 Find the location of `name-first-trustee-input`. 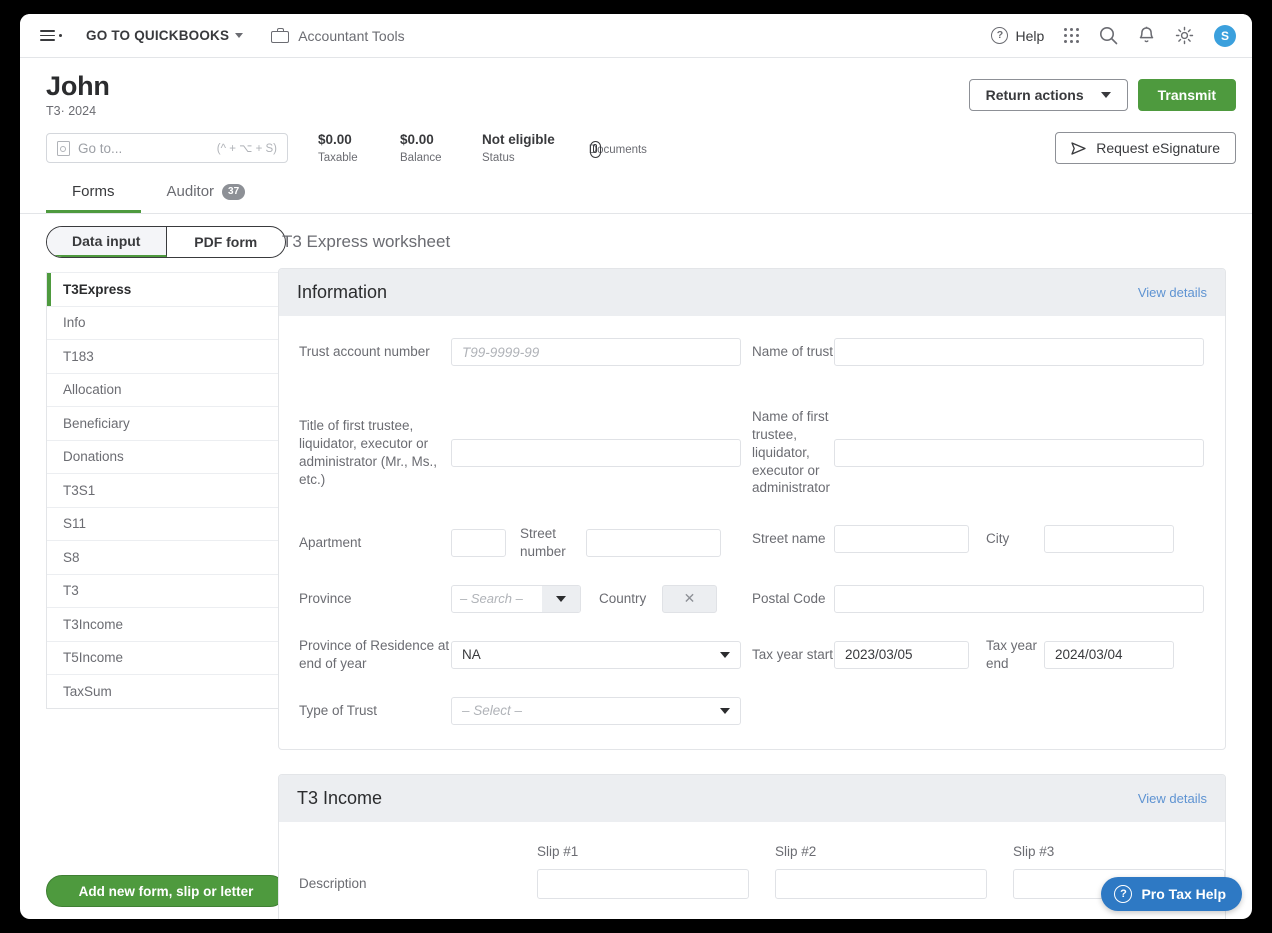

name-first-trustee-input is located at coordinates (1019, 452).